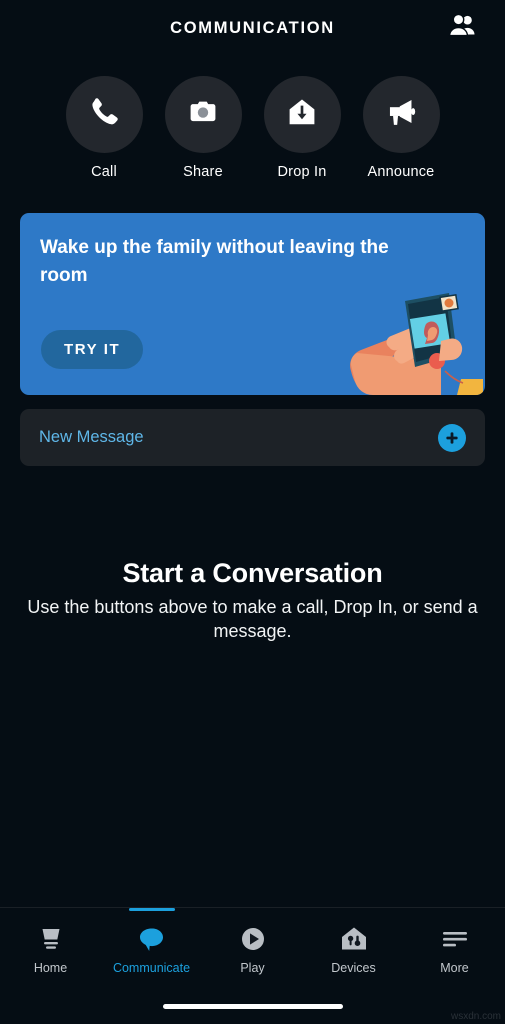  I want to click on hamburger-menu-icon, so click(455, 939).